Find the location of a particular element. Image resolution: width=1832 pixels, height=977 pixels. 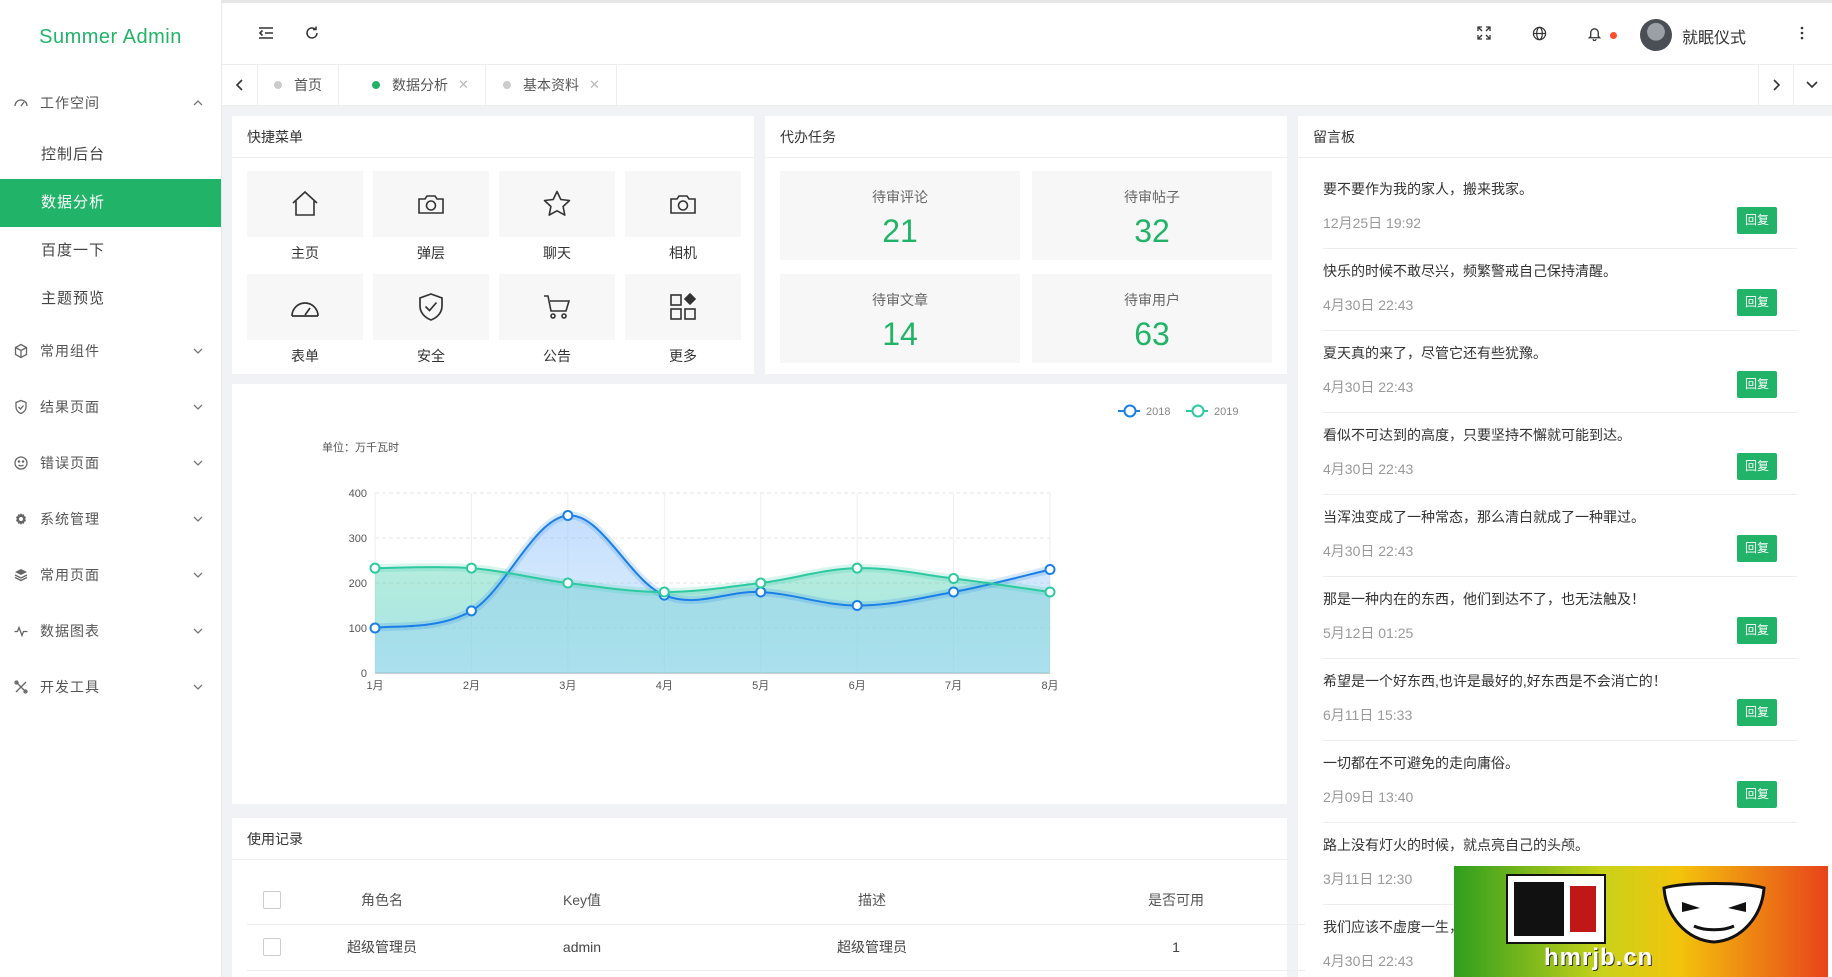

sidebar-item-theme-preview: 主题预览 is located at coordinates (110, 299).